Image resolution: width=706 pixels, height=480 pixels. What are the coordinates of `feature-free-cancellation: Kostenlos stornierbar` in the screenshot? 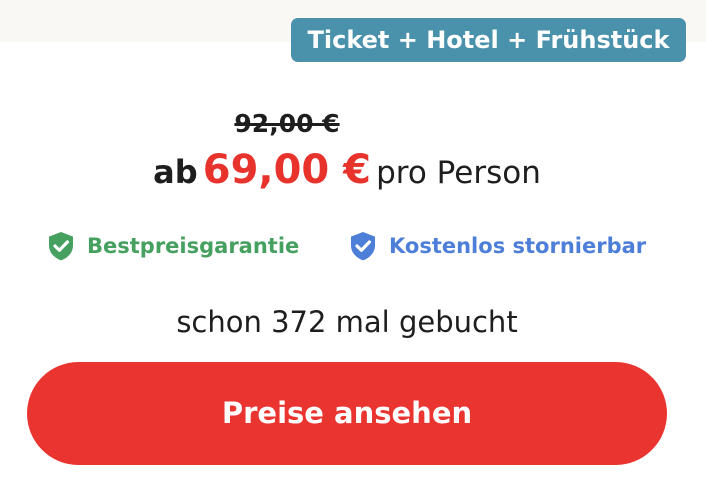 It's located at (496, 246).